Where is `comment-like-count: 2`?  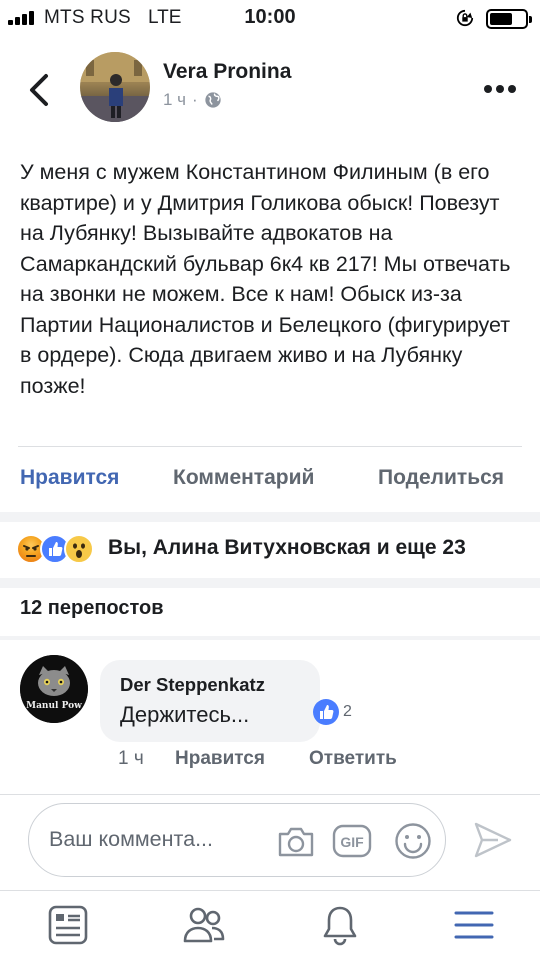 comment-like-count: 2 is located at coordinates (347, 711).